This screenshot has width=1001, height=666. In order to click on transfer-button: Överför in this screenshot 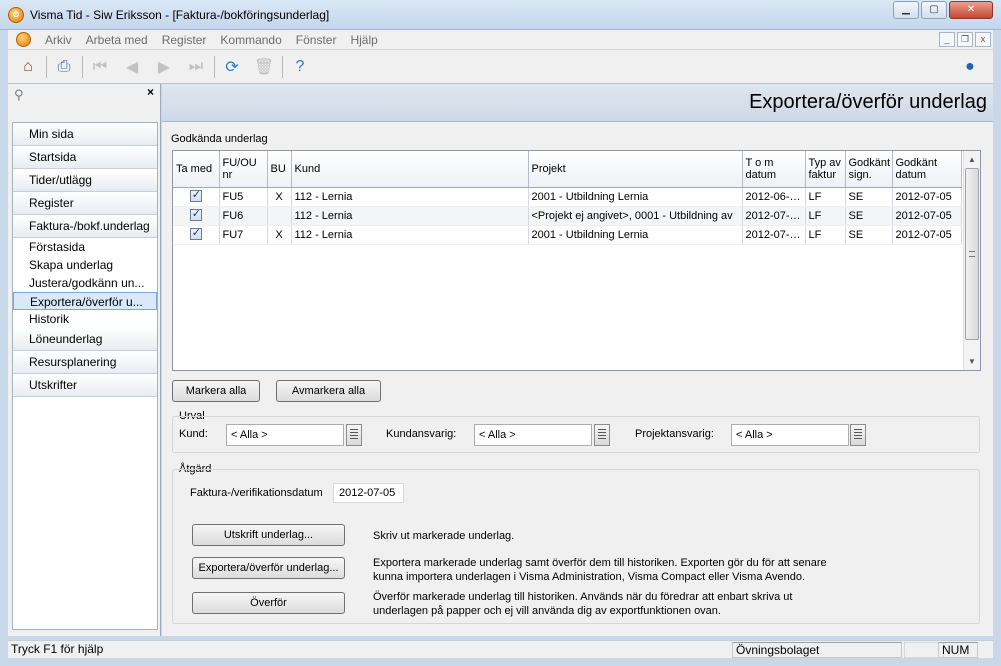, I will do `click(268, 603)`.